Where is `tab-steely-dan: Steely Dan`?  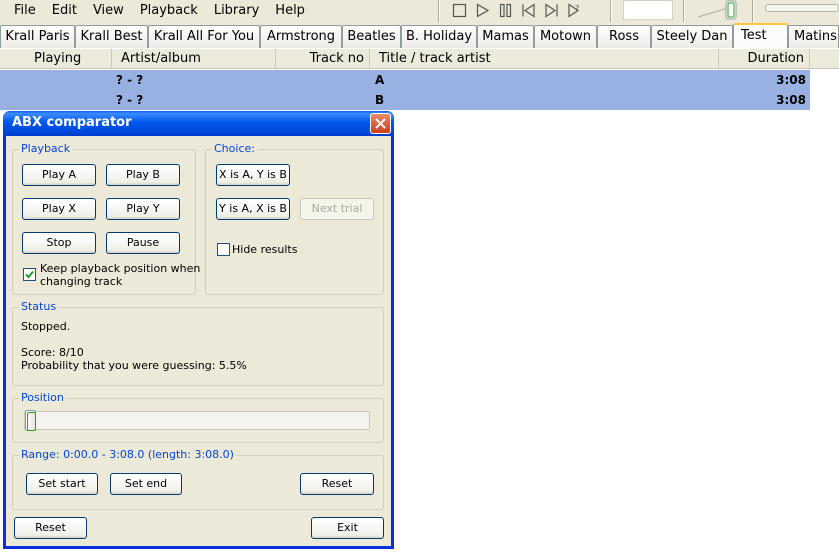
tab-steely-dan: Steely Dan is located at coordinates (692, 36).